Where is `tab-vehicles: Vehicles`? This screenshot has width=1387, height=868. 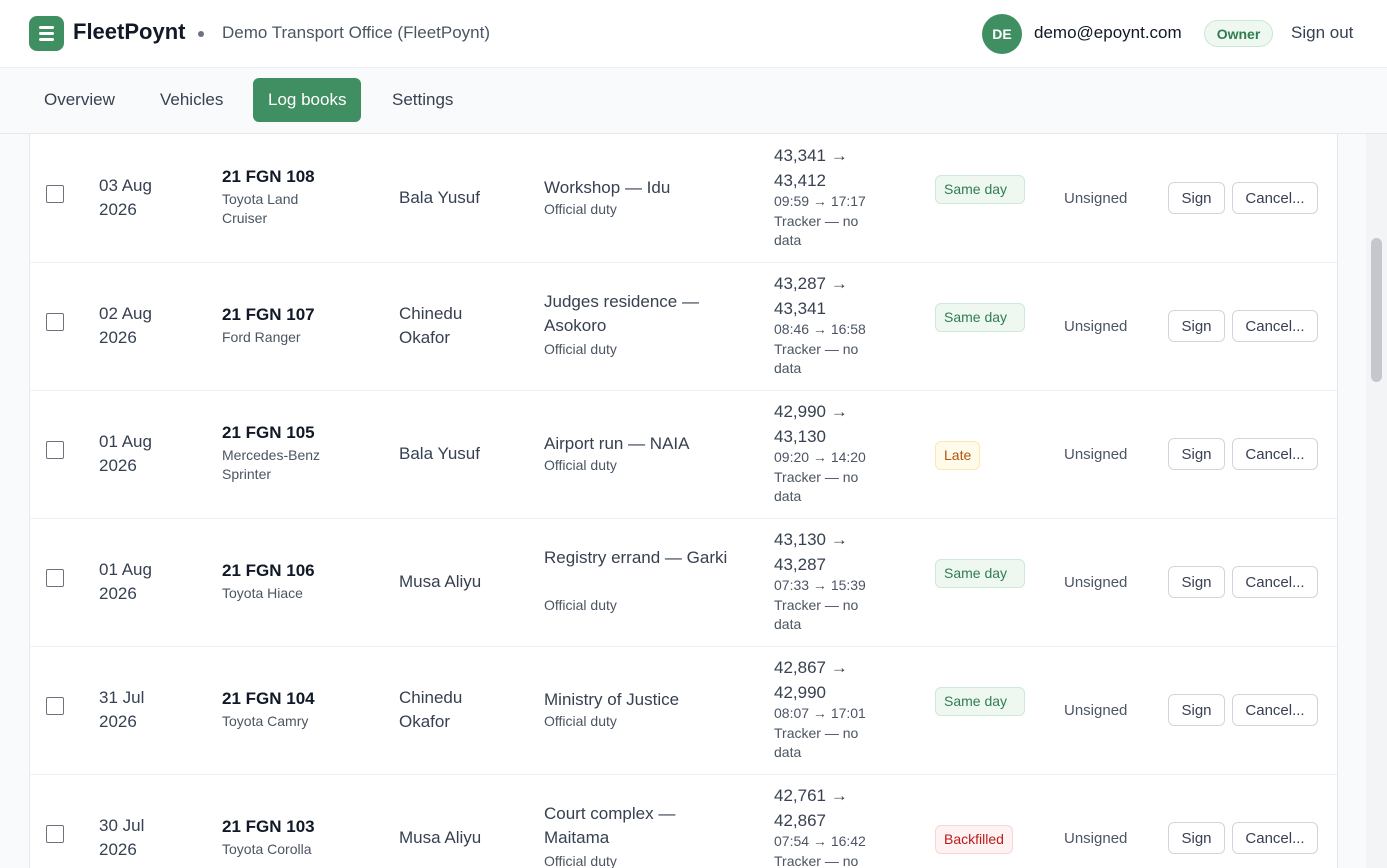 tab-vehicles: Vehicles is located at coordinates (191, 100).